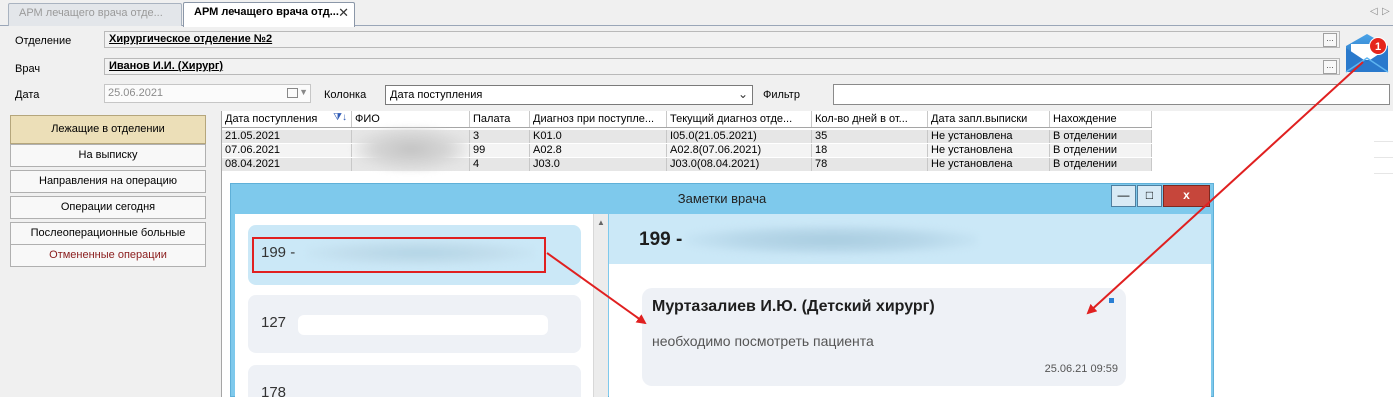 The image size is (1393, 397). What do you see at coordinates (136, 93) in the screenshot?
I see `date-value: 25.06.2021` at bounding box center [136, 93].